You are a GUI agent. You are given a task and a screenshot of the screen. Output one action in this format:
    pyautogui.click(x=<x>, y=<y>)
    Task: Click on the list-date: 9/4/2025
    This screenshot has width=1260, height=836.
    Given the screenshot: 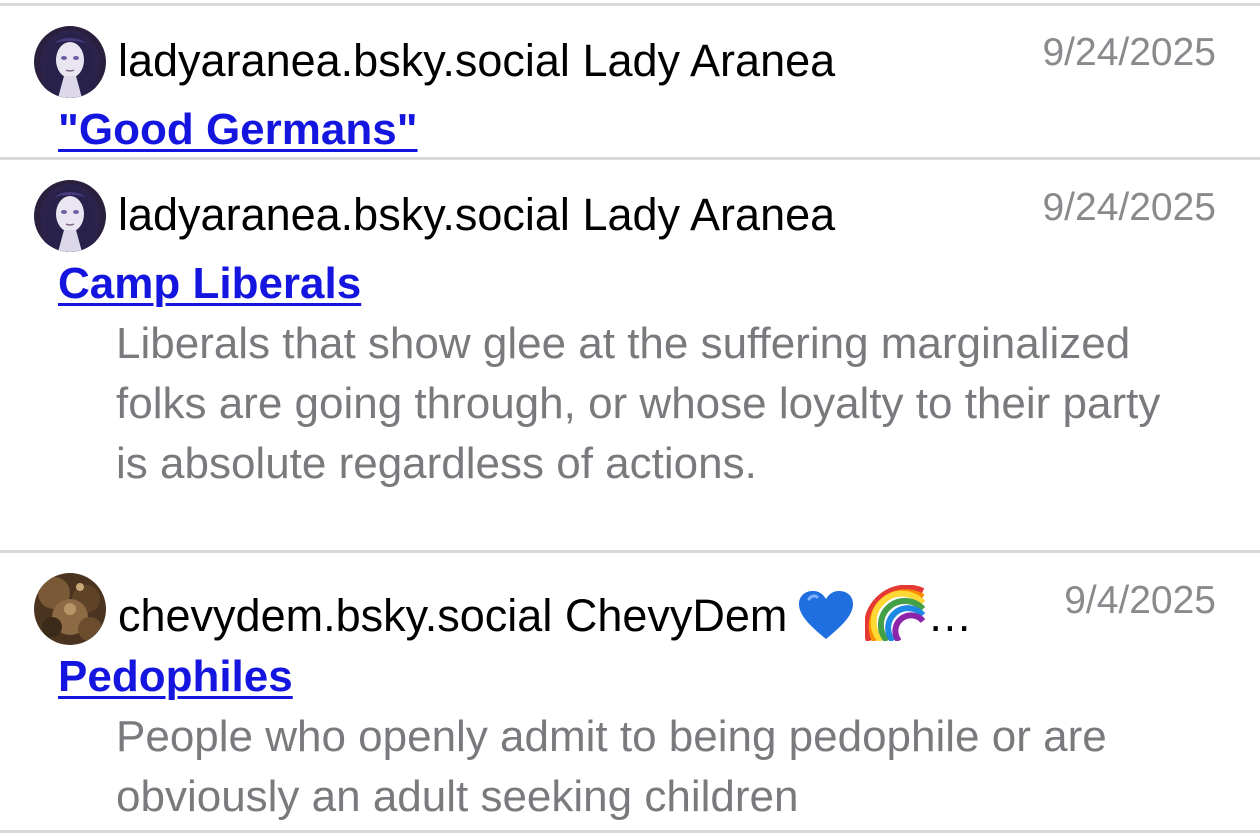 What is the action you would take?
    pyautogui.click(x=1140, y=600)
    